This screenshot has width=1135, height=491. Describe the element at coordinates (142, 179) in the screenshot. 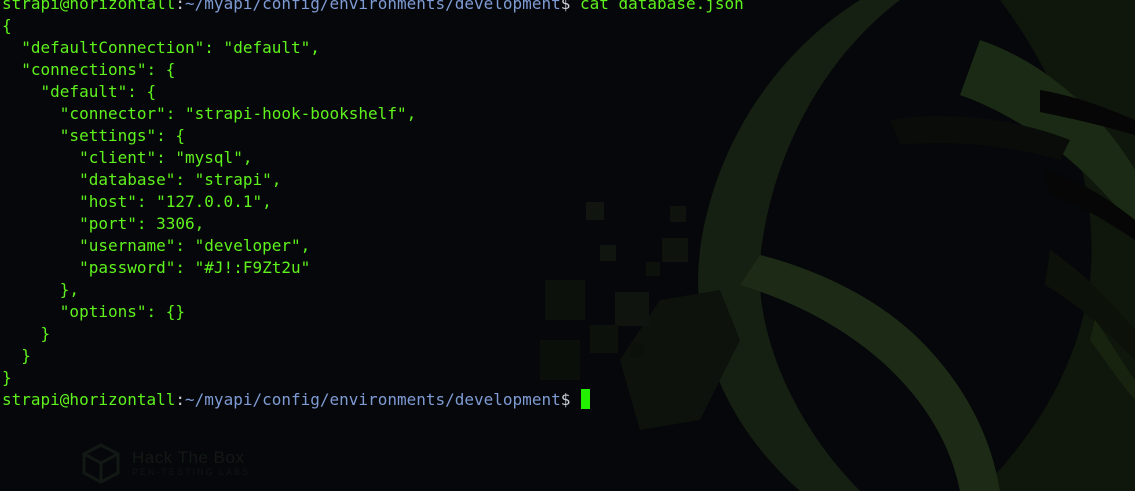

I see `output-line: "database": "strapi",` at that location.